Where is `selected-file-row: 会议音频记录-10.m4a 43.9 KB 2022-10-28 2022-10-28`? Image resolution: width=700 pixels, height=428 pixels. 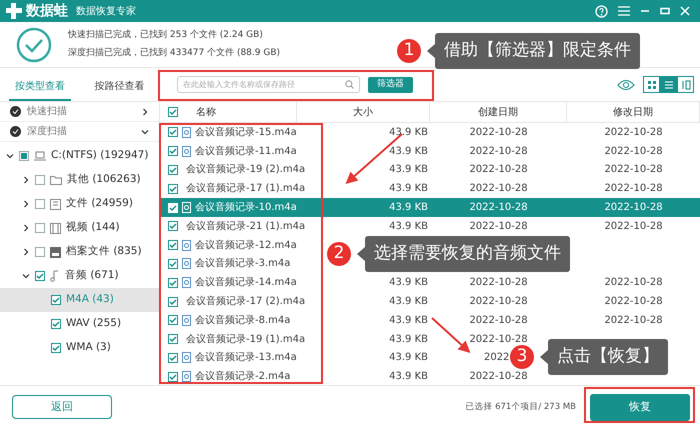
selected-file-row: 会议音频记录-10.m4a 43.9 KB 2022-10-28 2022-10-28 is located at coordinates (430, 207).